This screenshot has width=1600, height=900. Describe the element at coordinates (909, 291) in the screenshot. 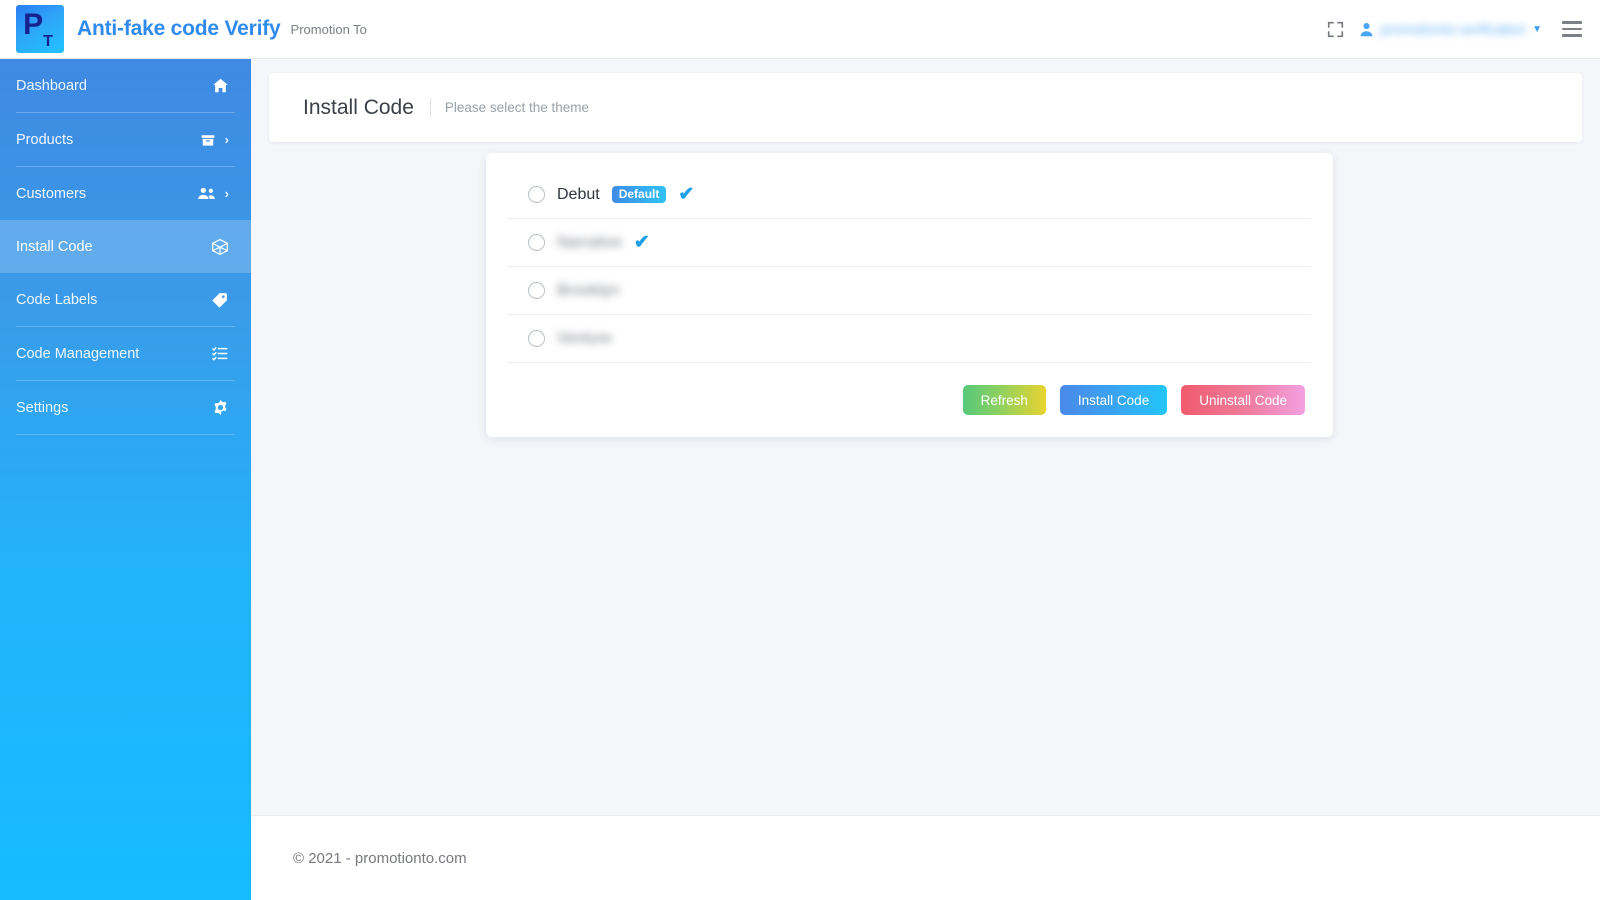

I see `theme-row: Brooklyn` at that location.